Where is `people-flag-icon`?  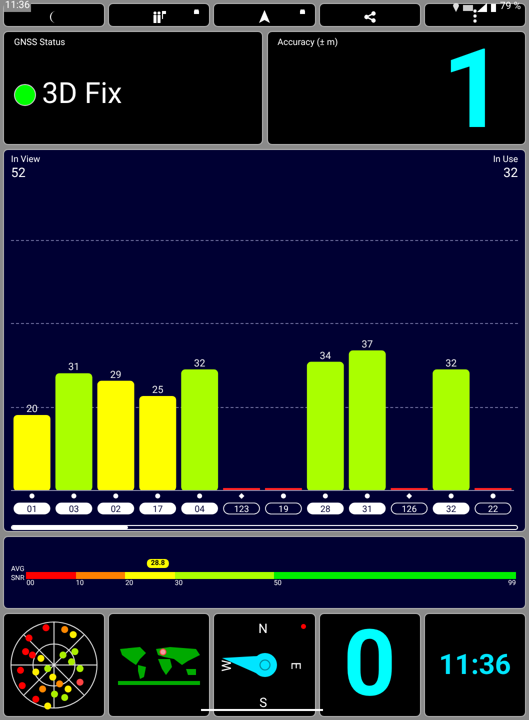 people-flag-icon is located at coordinates (159, 16).